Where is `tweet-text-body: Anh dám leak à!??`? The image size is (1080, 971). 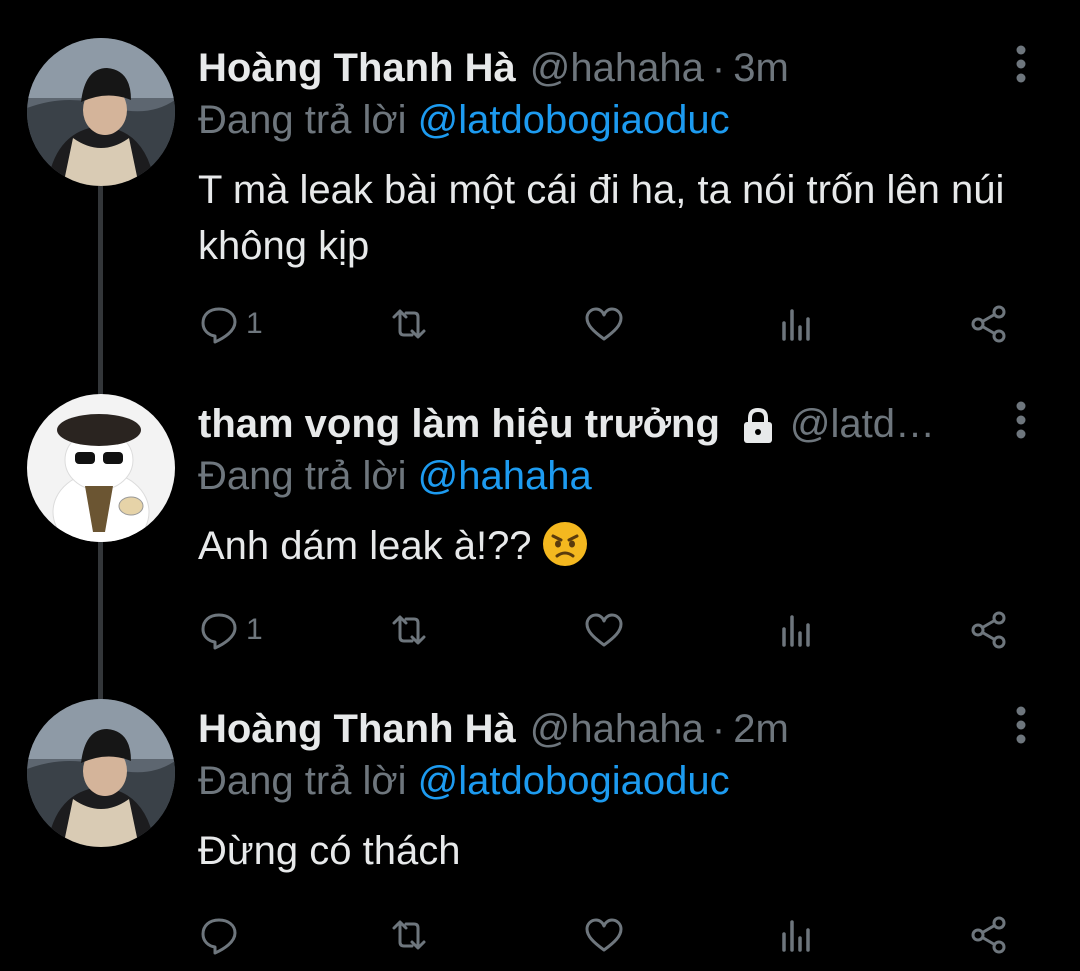
tweet-text-body: Anh dám leak à!?? is located at coordinates (365, 546).